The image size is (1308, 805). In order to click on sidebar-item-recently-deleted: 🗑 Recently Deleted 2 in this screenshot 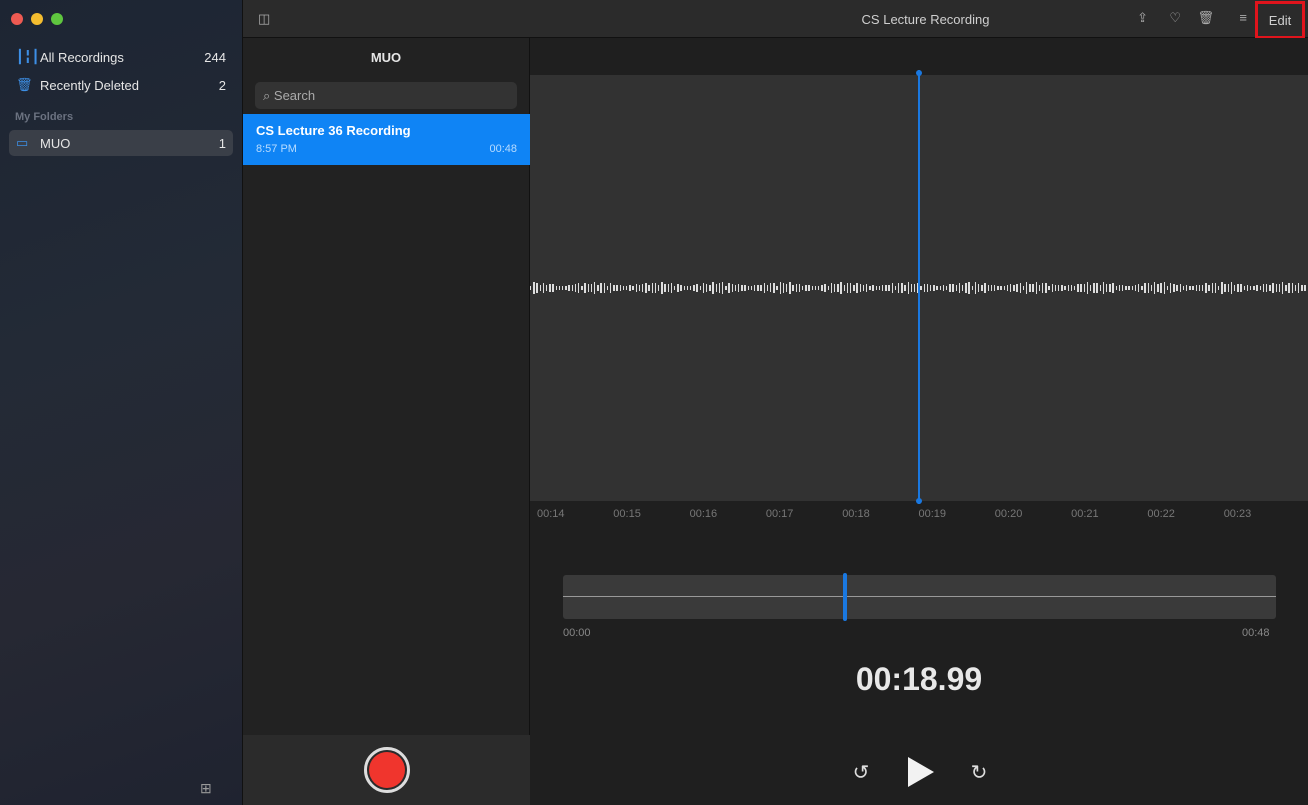, I will do `click(121, 85)`.